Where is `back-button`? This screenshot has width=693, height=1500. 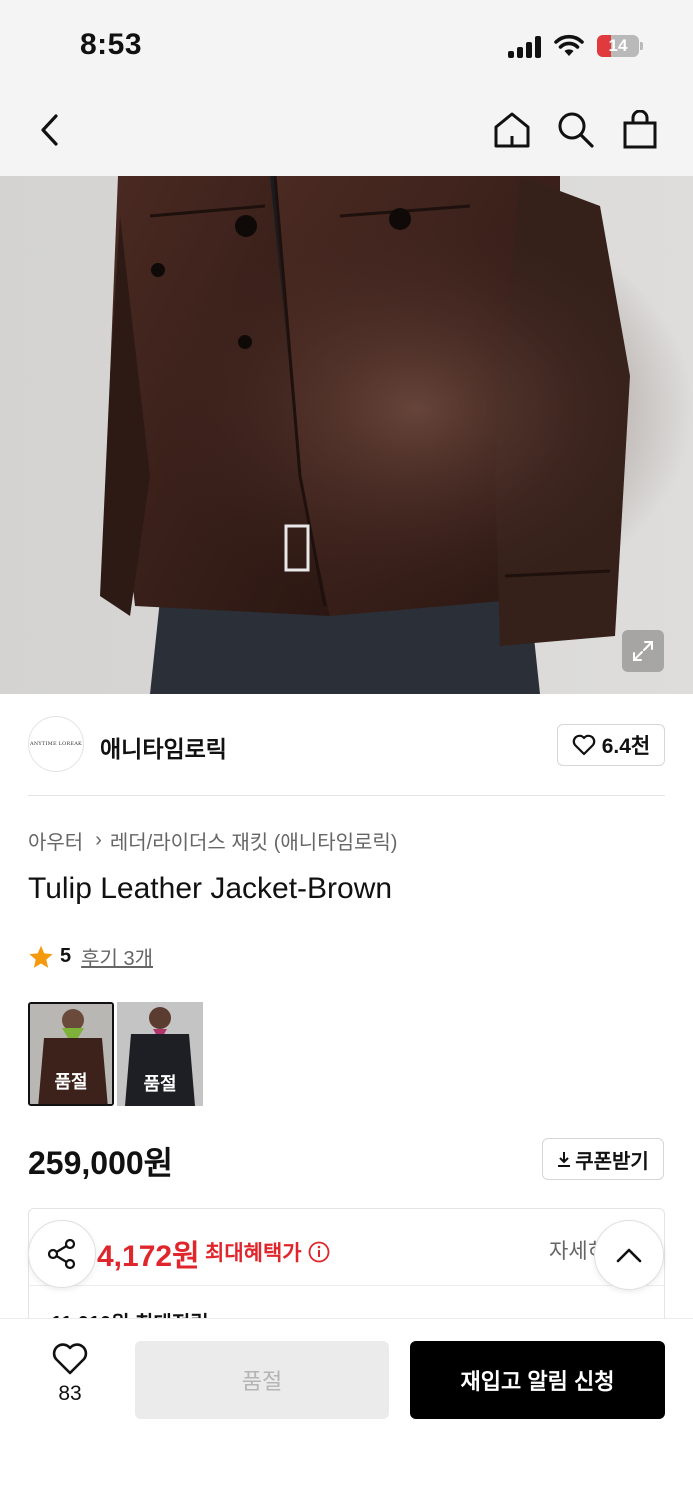
back-button is located at coordinates (50, 130).